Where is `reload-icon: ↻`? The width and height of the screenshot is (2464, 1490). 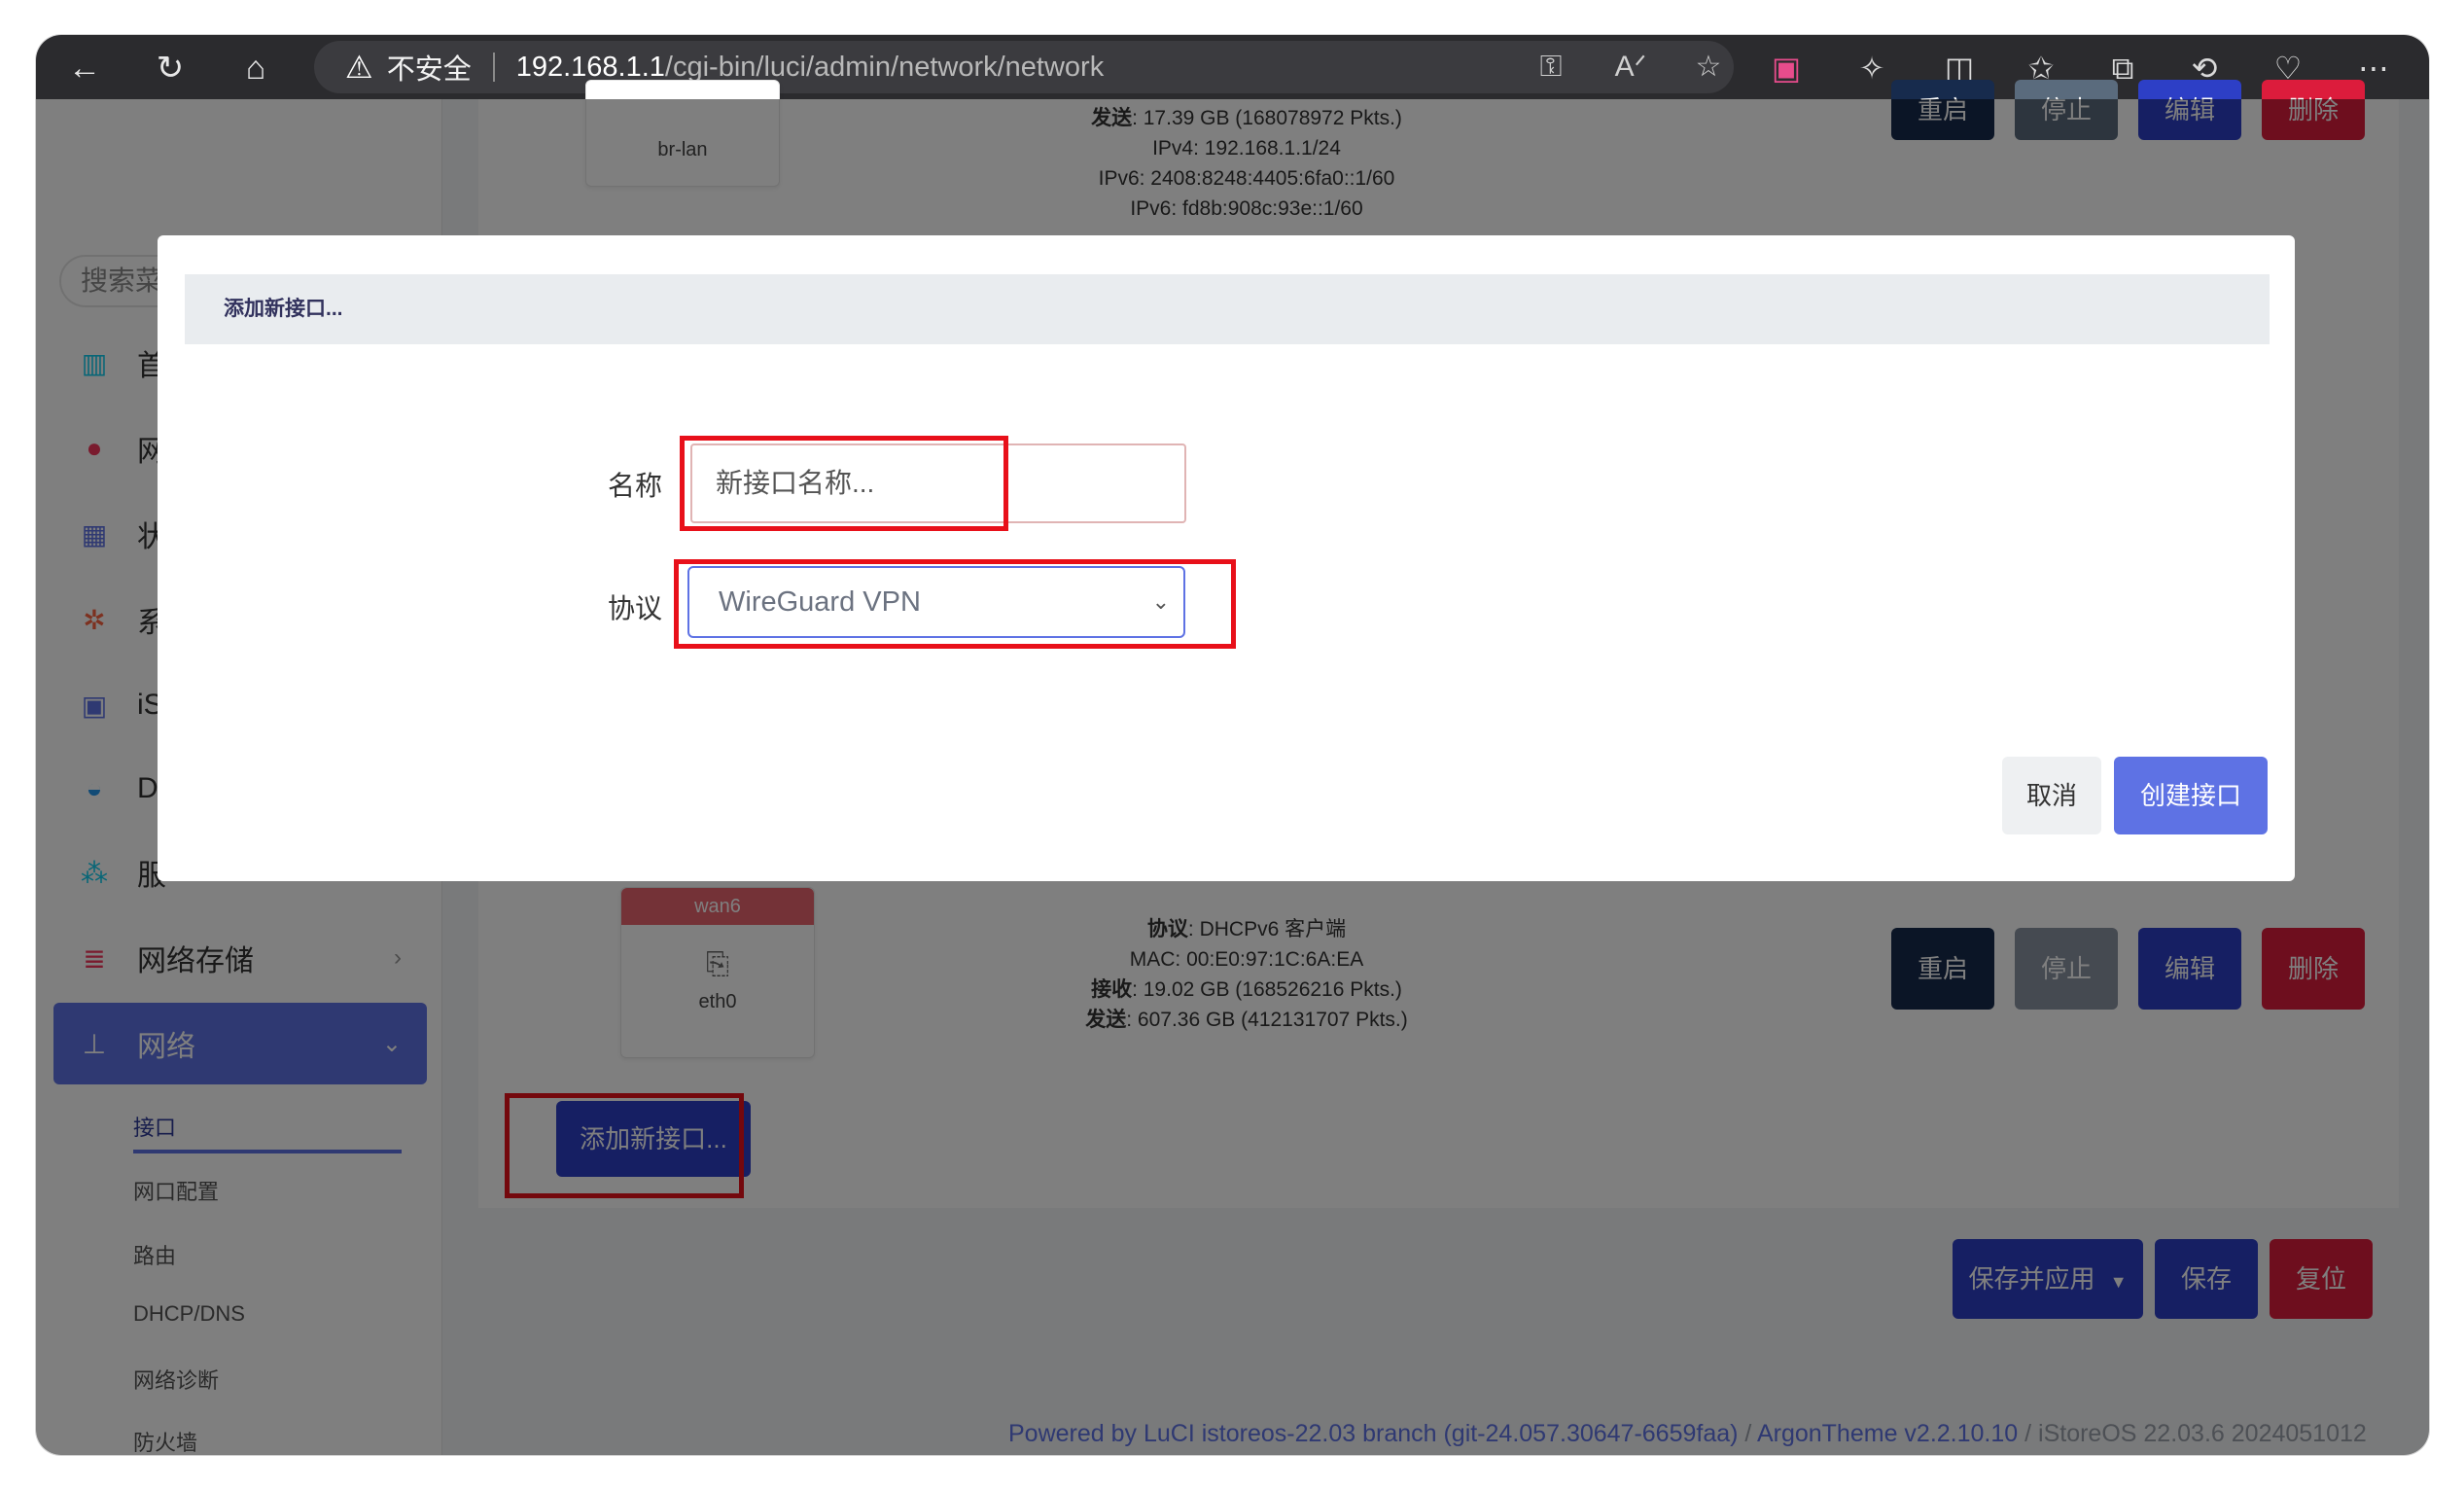 reload-icon: ↻ is located at coordinates (170, 68).